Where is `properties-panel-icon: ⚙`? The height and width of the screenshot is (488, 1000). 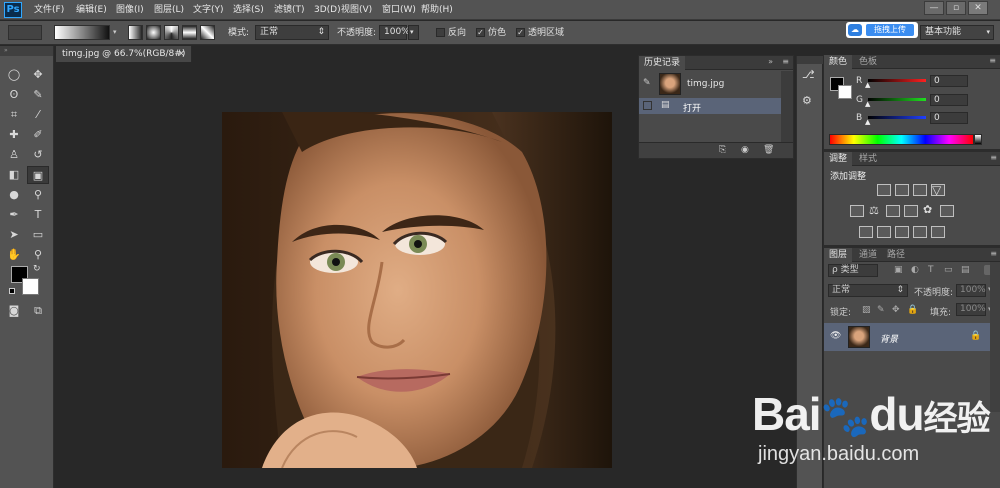 properties-panel-icon: ⚙ is located at coordinates (807, 100).